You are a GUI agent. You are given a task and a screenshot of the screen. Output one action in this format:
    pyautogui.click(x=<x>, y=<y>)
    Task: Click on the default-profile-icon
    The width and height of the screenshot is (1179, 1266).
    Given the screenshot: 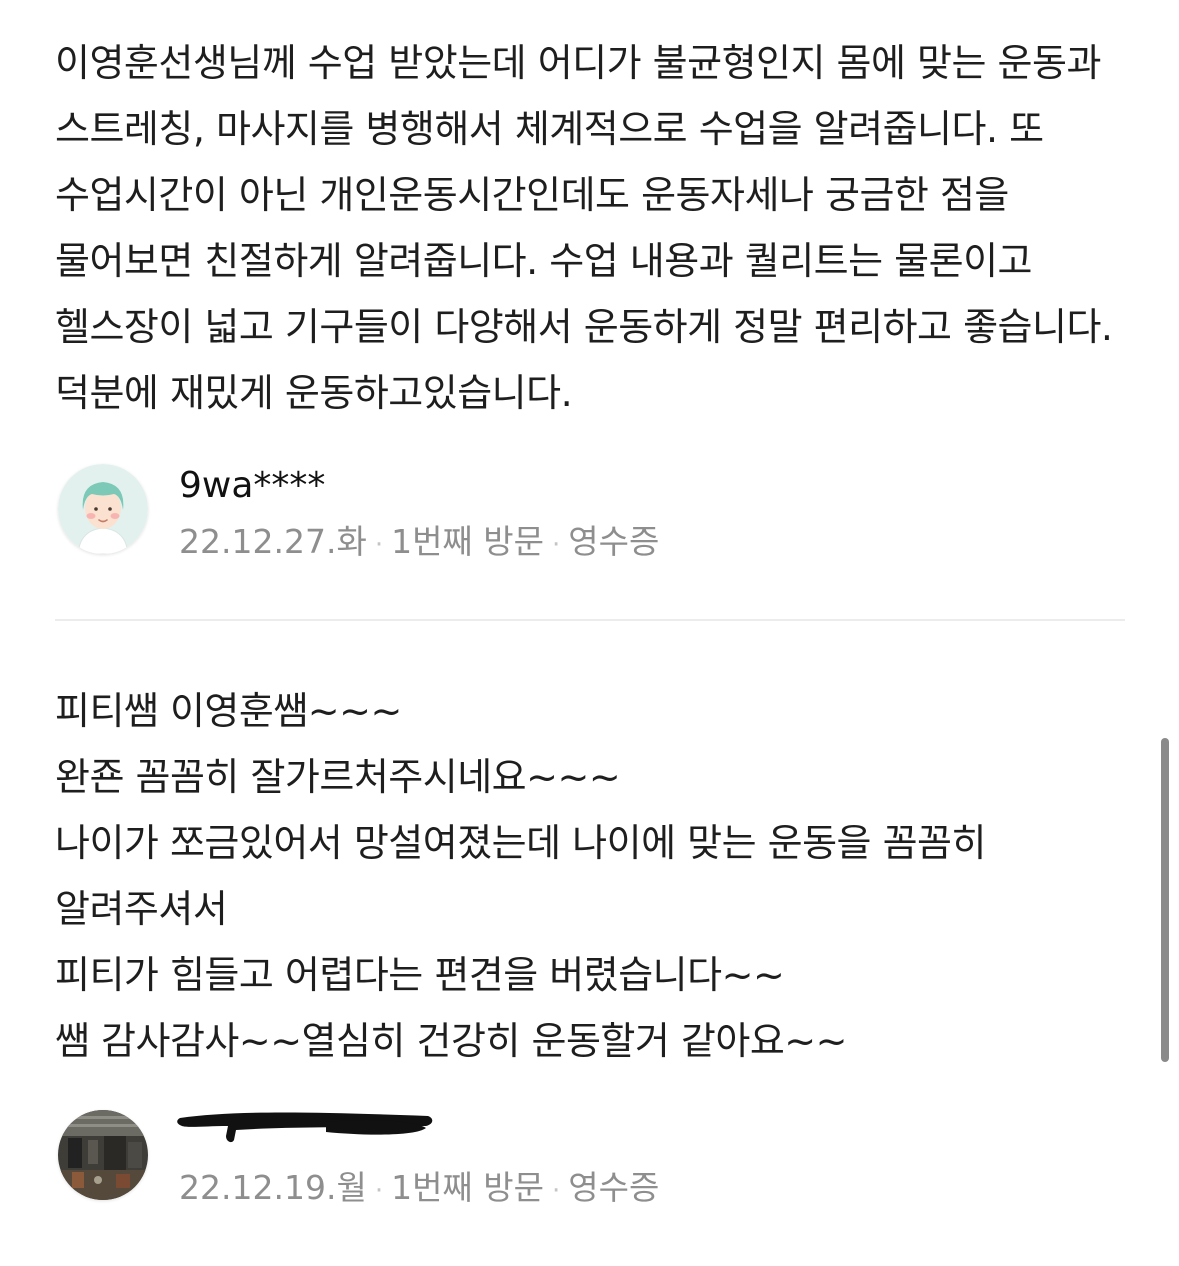 What is the action you would take?
    pyautogui.click(x=103, y=509)
    